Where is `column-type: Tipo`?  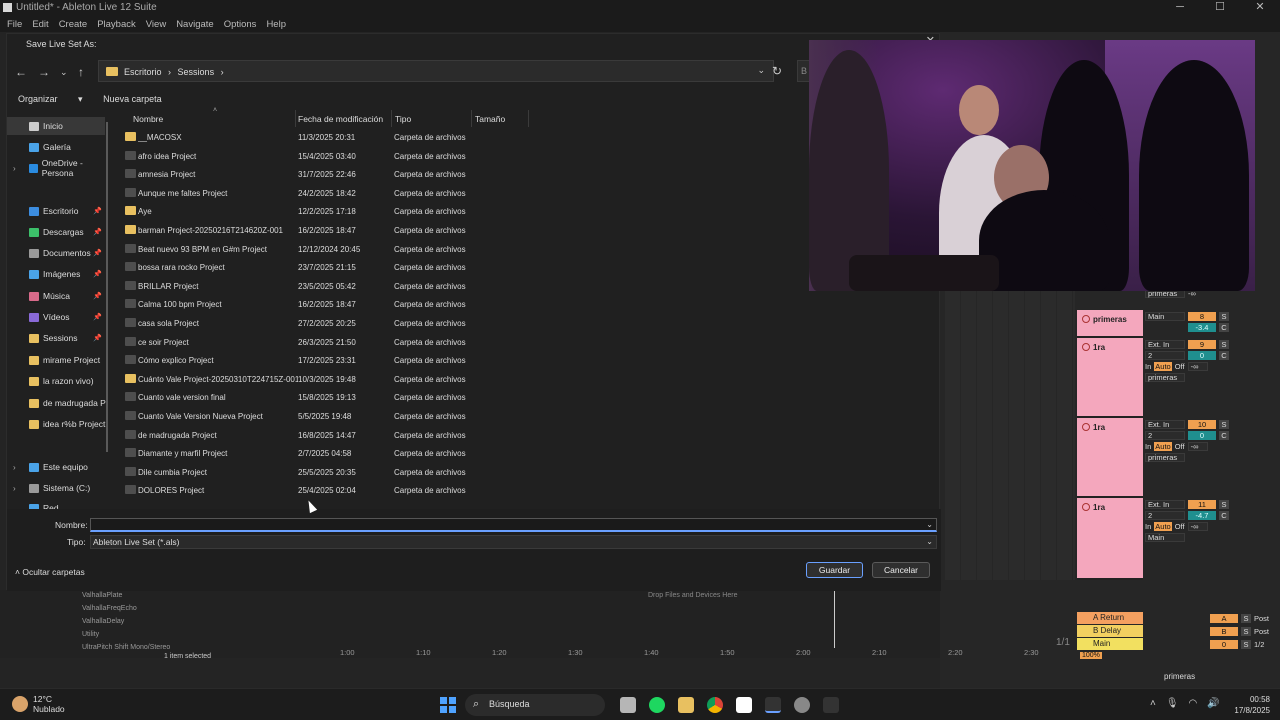 column-type: Tipo is located at coordinates (403, 119).